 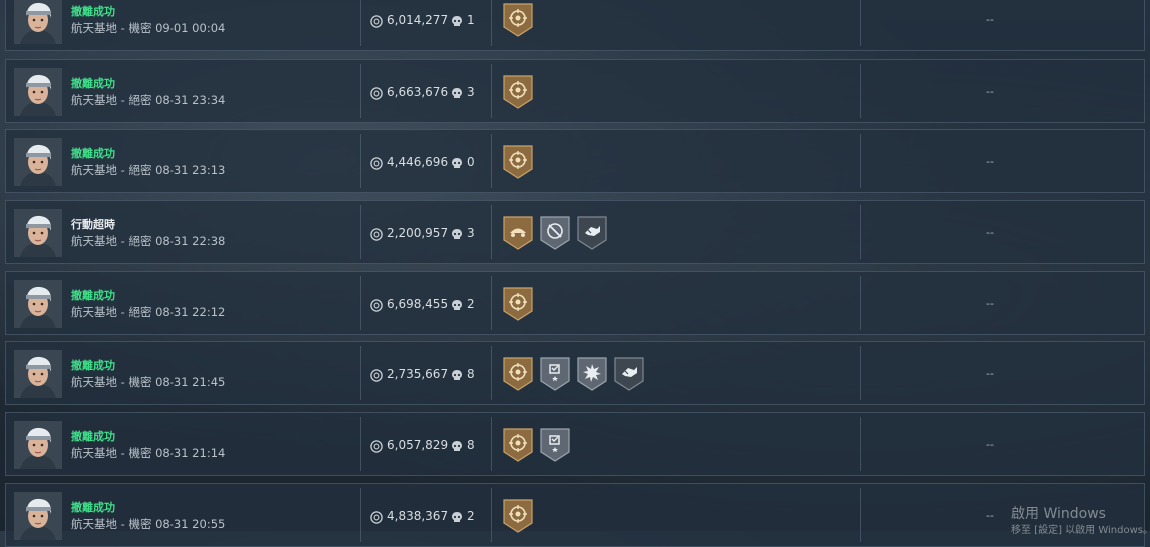 What do you see at coordinates (575, 91) in the screenshot?
I see `match-row: 撤離成功航天基地 - 絕密 08-31 23:34 6,663,676 3 --` at bounding box center [575, 91].